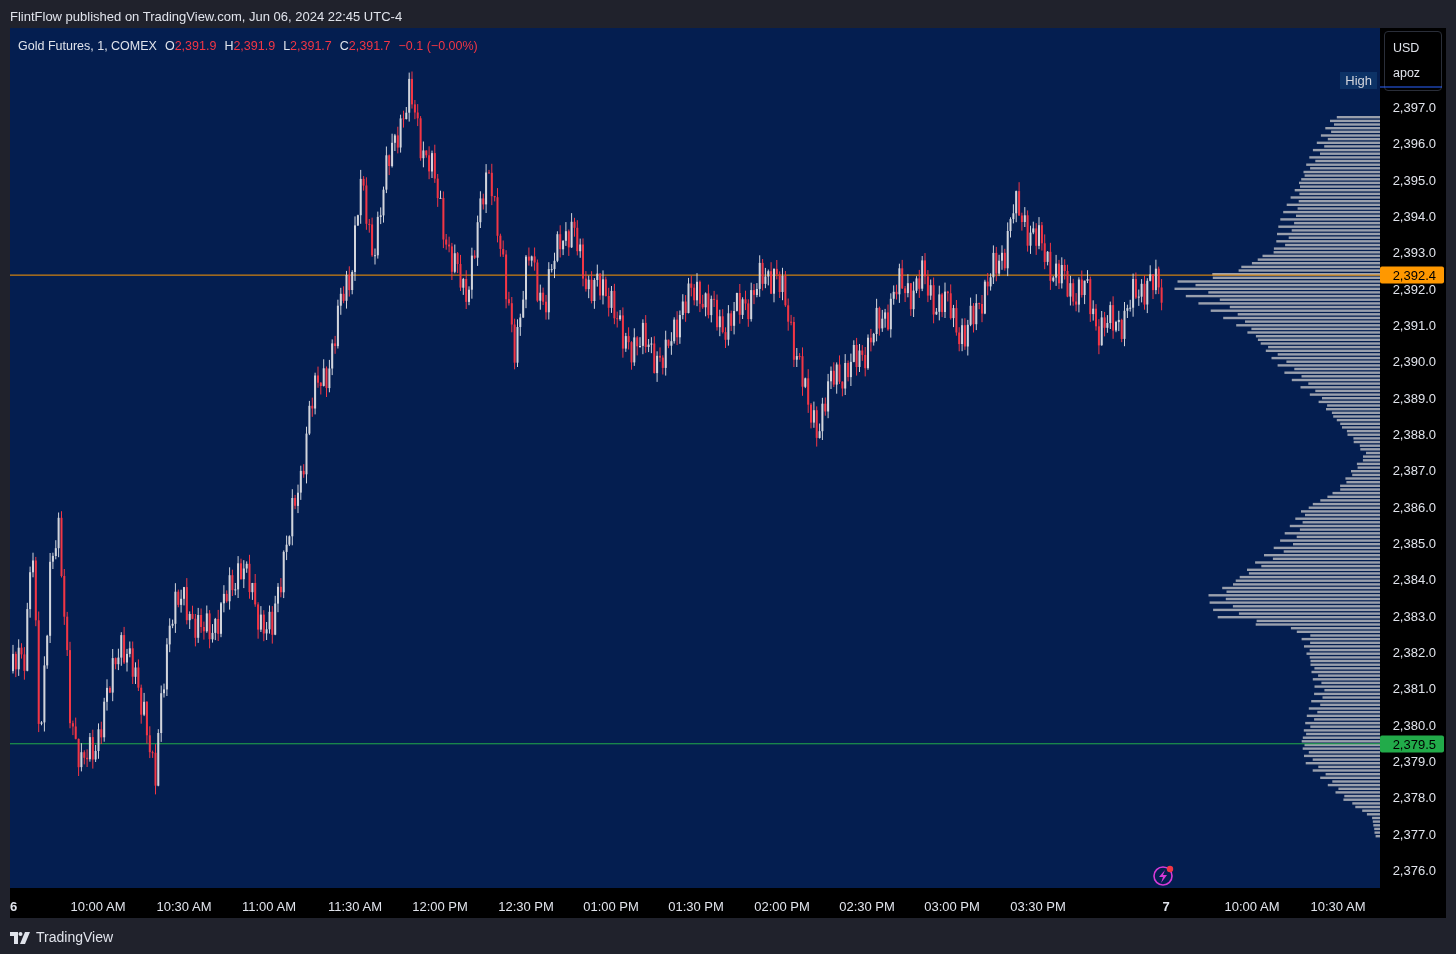 Image resolution: width=1456 pixels, height=954 pixels. What do you see at coordinates (1414, 616) in the screenshot?
I see `price-label: 2,383.0` at bounding box center [1414, 616].